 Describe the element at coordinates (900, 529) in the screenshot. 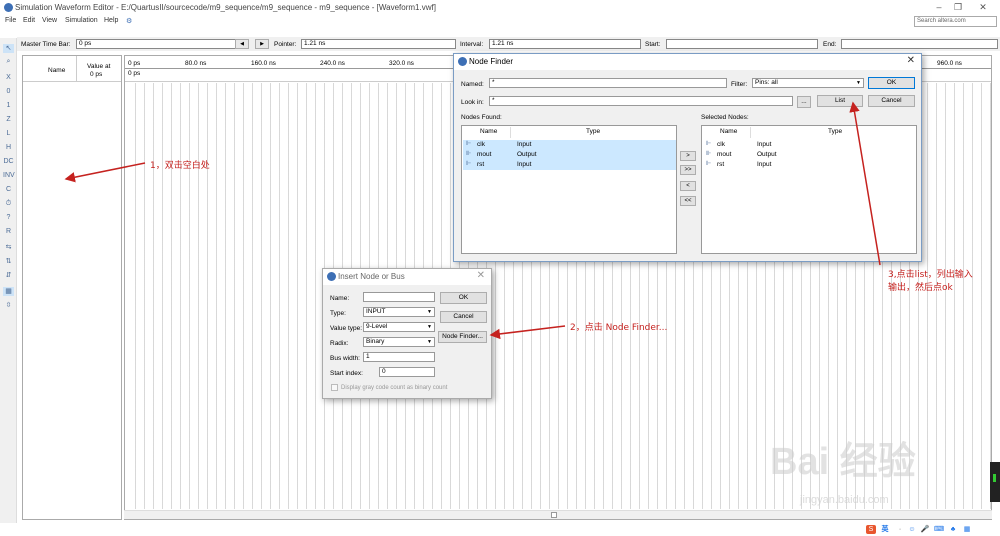

I see `punctuation-icon: ·` at that location.